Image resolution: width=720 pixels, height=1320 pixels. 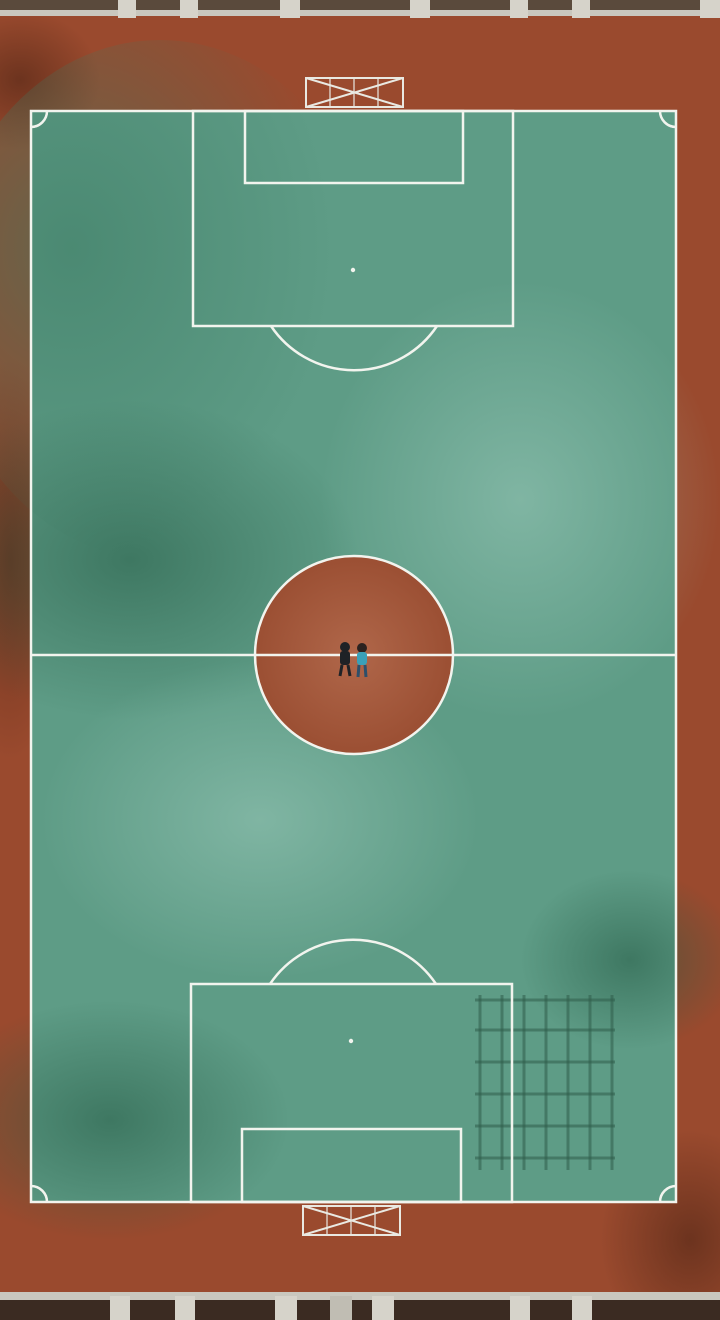 I want to click on top-penalty-spot, so click(x=353, y=270).